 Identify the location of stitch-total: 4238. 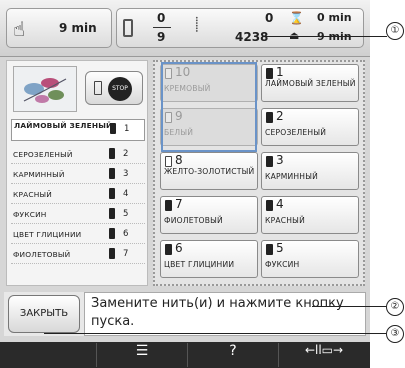
(252, 37).